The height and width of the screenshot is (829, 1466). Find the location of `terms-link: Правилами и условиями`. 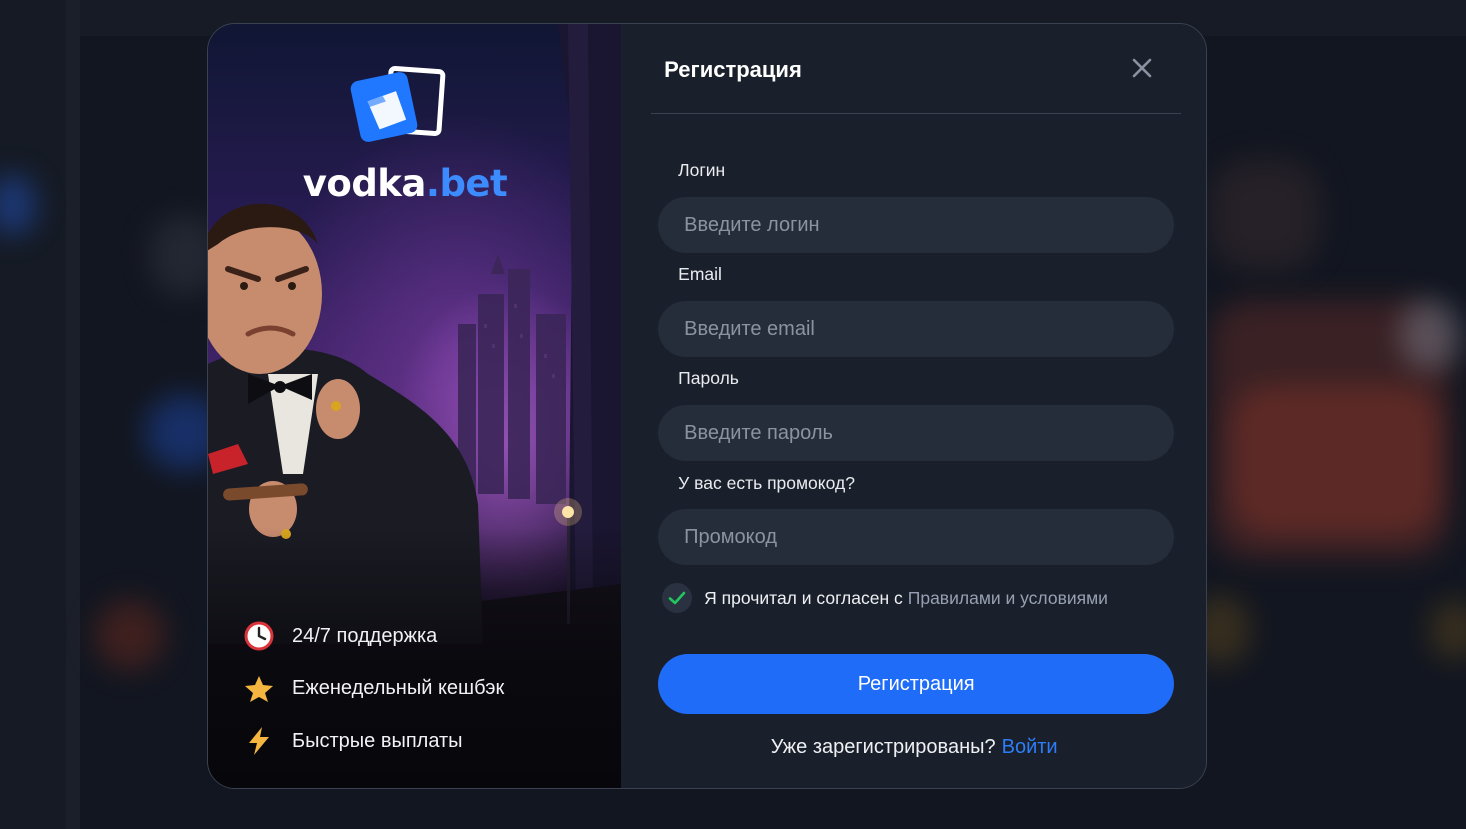

terms-link: Правилами и условиями is located at coordinates (1008, 598).